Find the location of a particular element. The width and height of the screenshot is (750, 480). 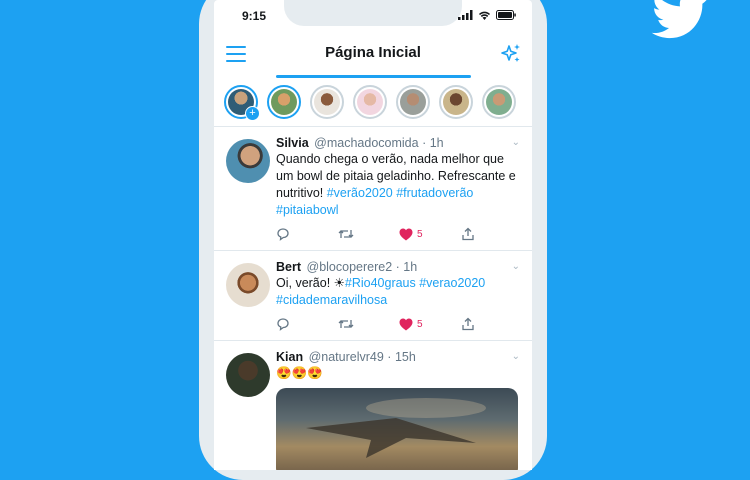

tweet-author-name: Silvia is located at coordinates (292, 143).